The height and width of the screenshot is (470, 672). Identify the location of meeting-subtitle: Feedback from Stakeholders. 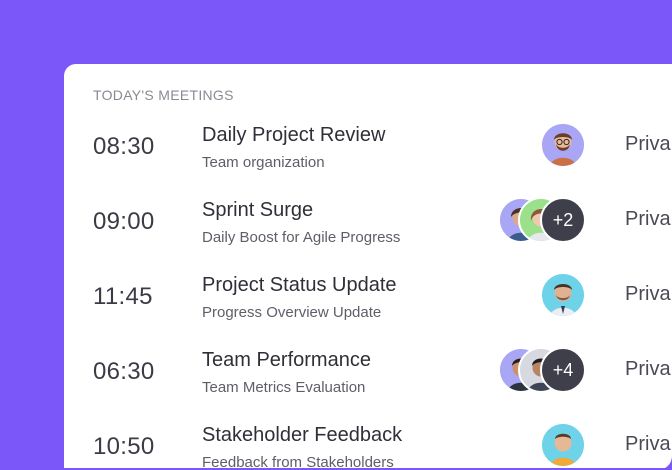
(298, 461).